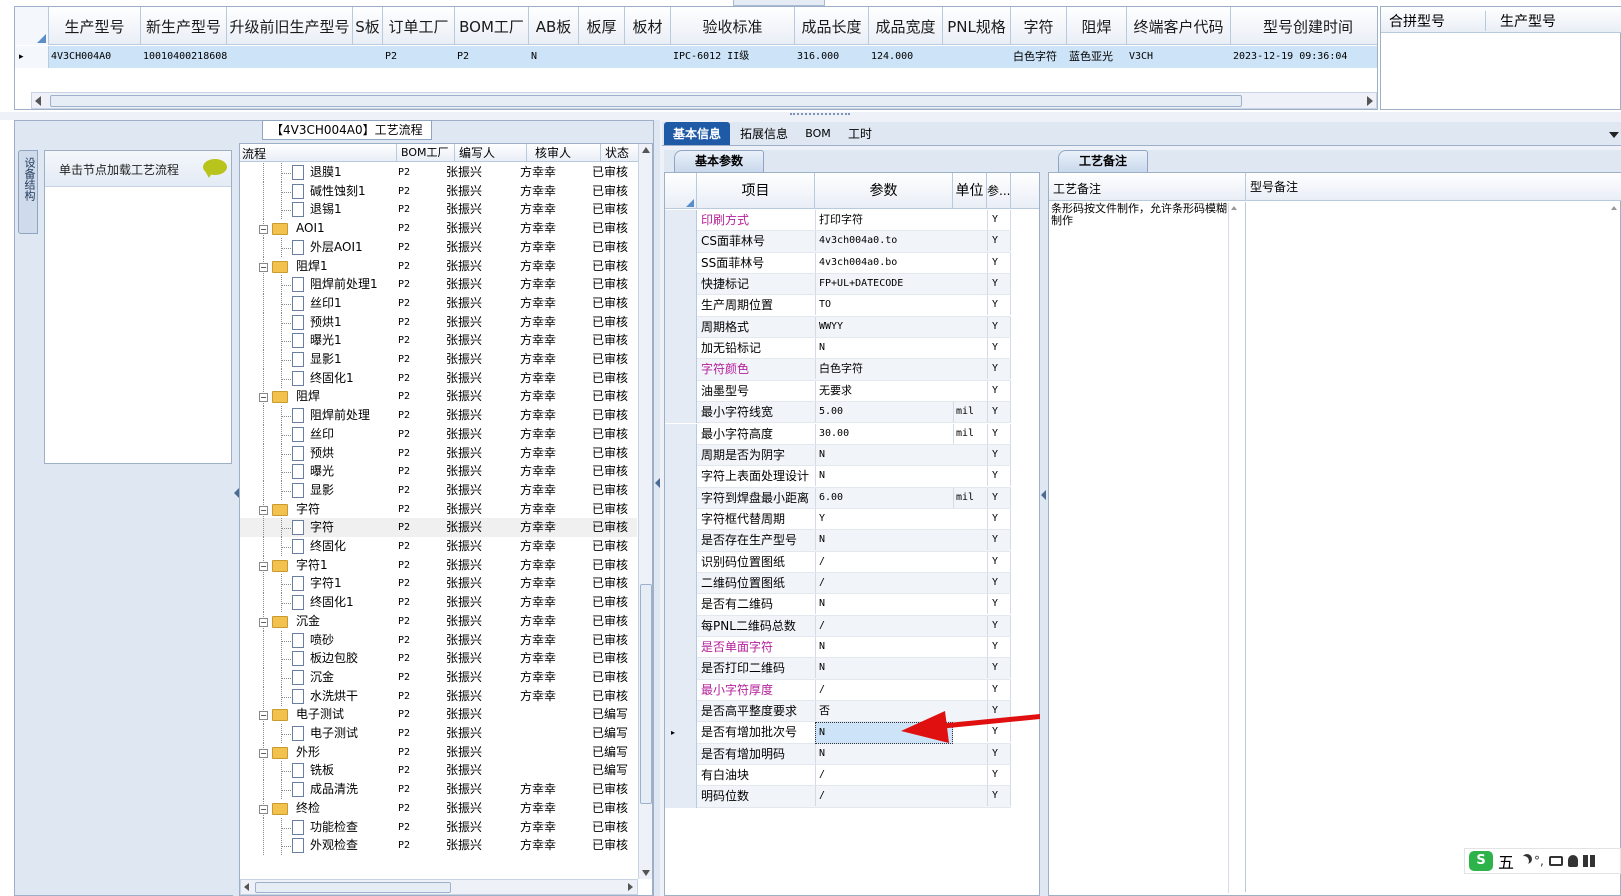 The image size is (1621, 896). Describe the element at coordinates (884, 433) in the screenshot. I see `param-value: 30.00` at that location.